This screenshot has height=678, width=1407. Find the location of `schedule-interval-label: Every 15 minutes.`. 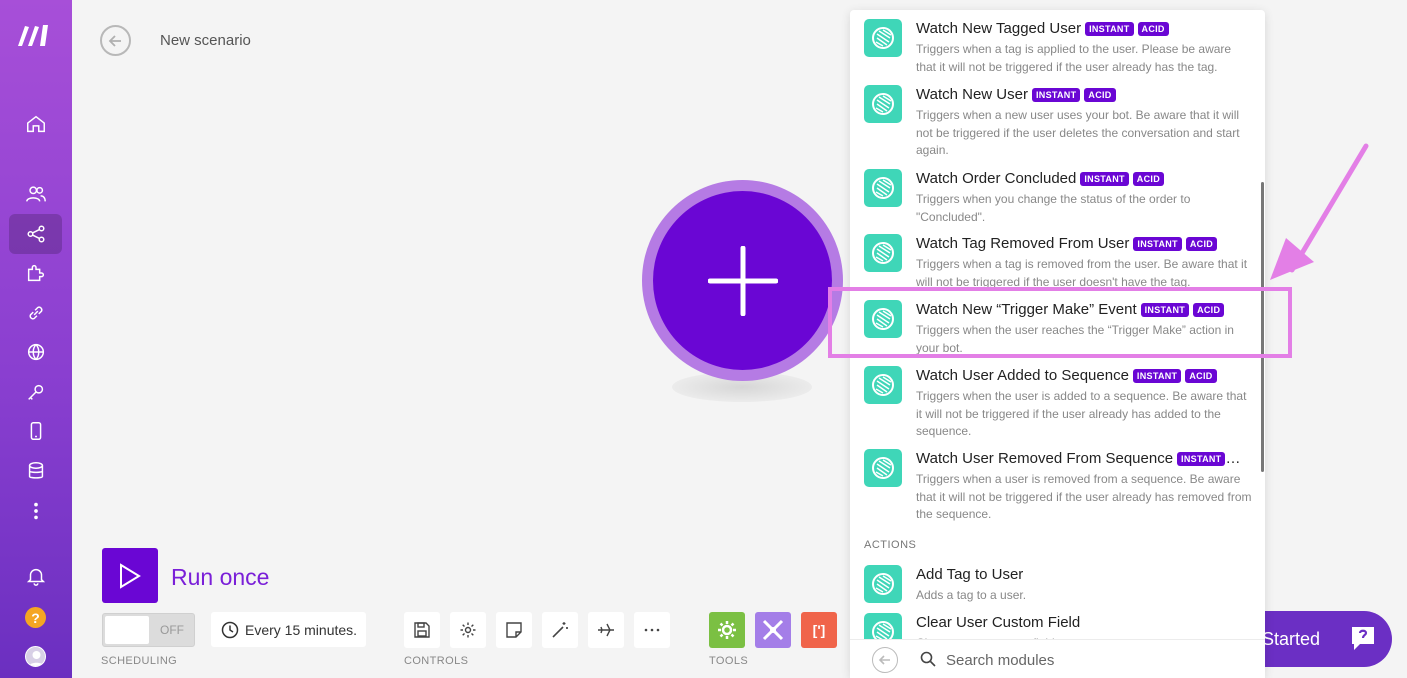

schedule-interval-label: Every 15 minutes. is located at coordinates (301, 629).